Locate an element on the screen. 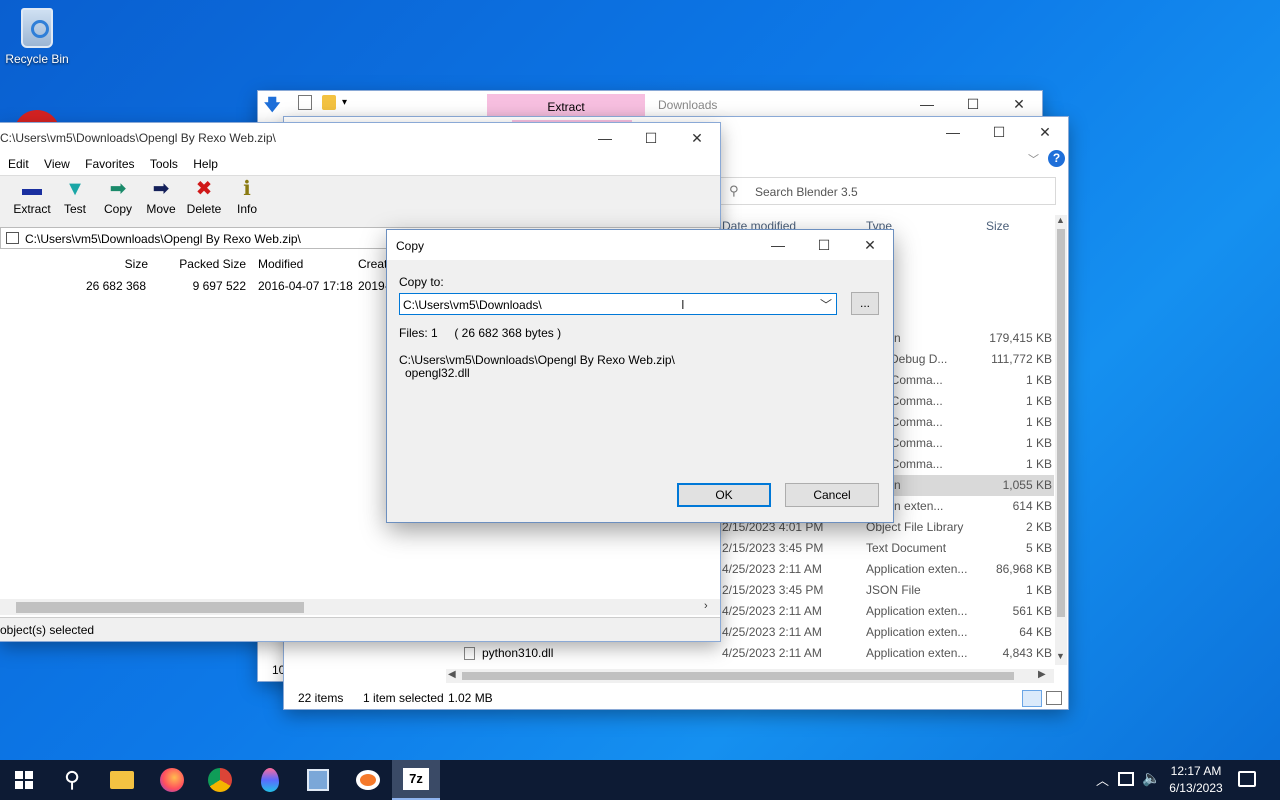 Image resolution: width=1280 pixels, height=800 pixels. ribbon-tab-extract: Extract is located at coordinates (566, 105).